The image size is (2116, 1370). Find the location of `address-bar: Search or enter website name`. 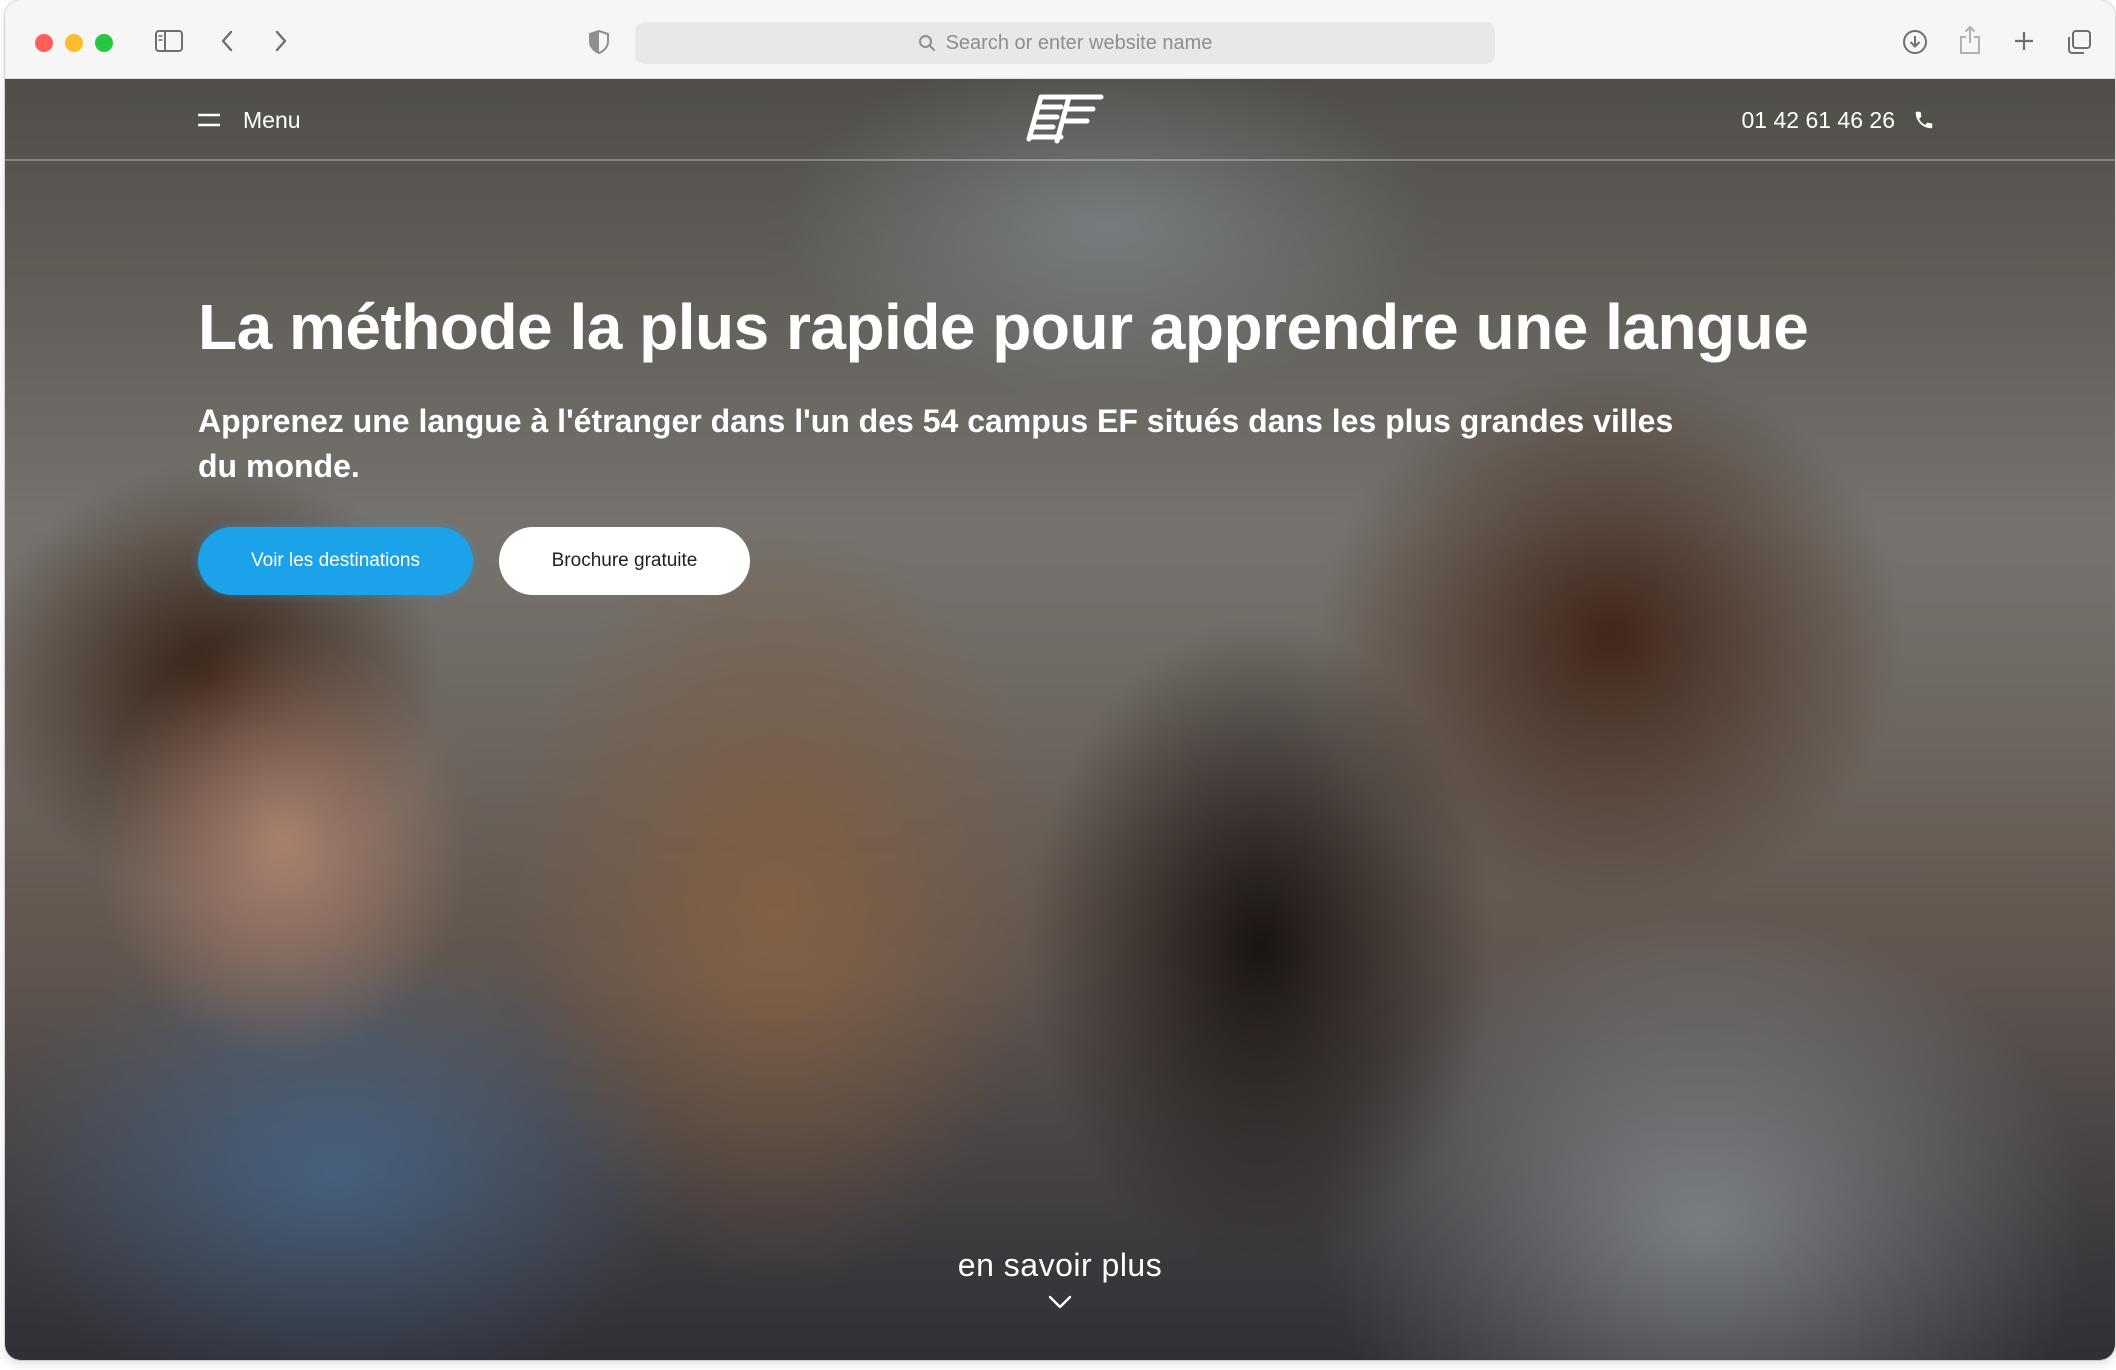

address-bar: Search or enter website name is located at coordinates (1065, 43).